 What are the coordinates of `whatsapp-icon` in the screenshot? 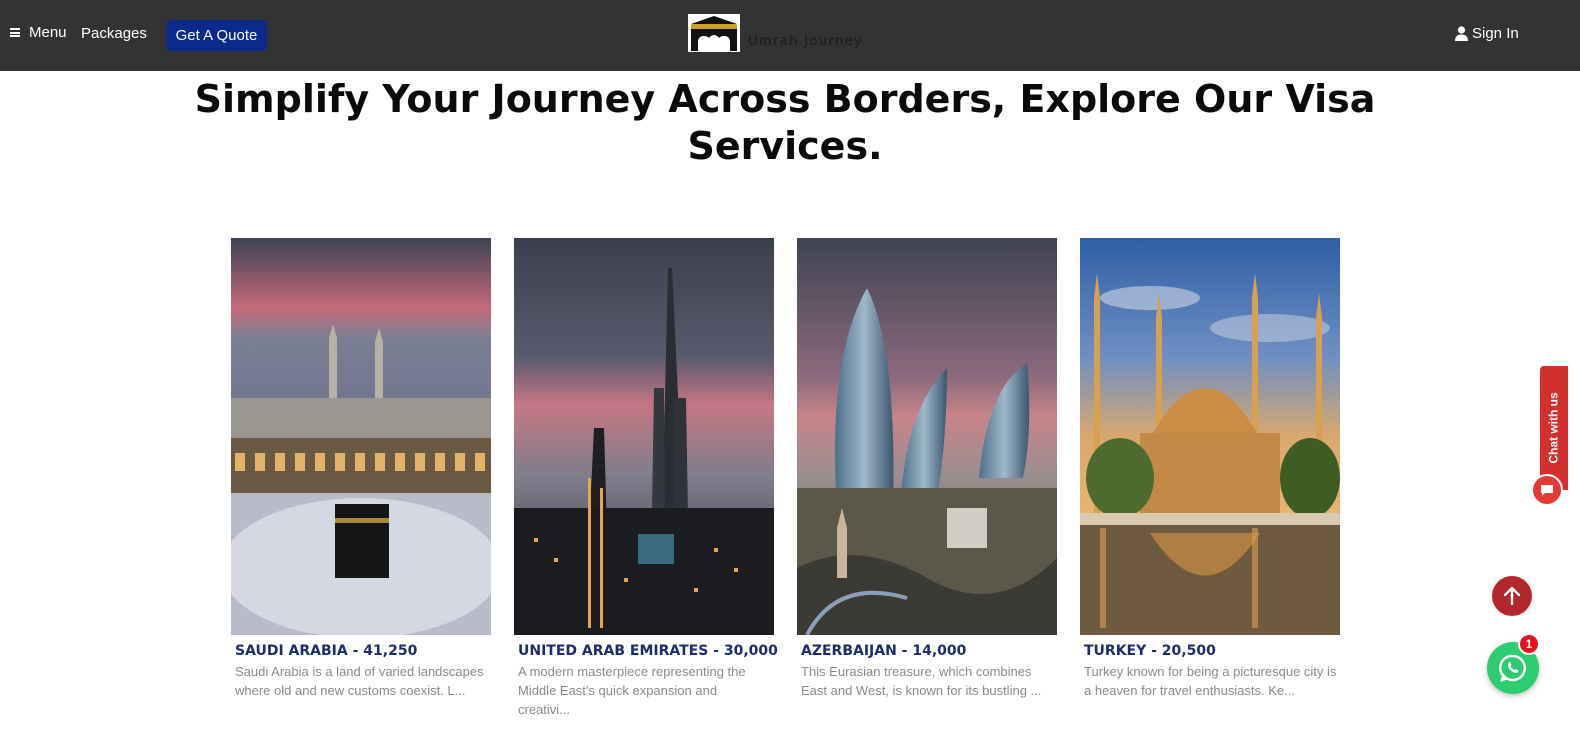 It's located at (1512, 668).